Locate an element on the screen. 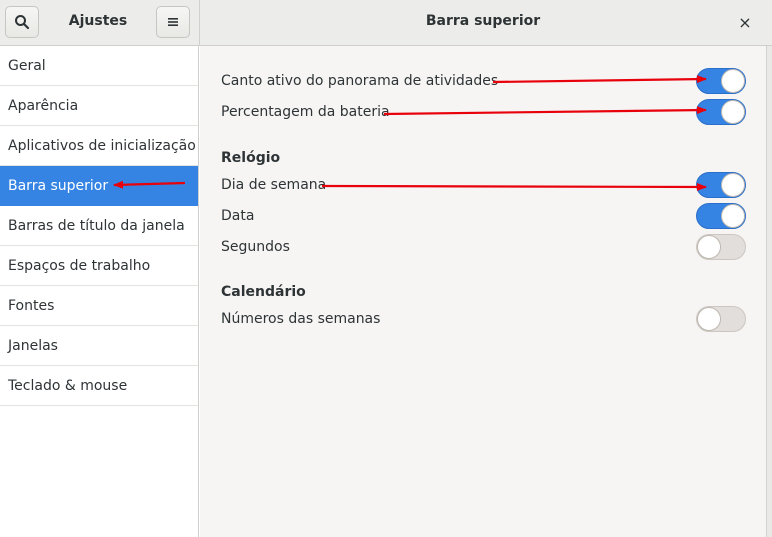  page-title: Barra superior is located at coordinates (483, 21).